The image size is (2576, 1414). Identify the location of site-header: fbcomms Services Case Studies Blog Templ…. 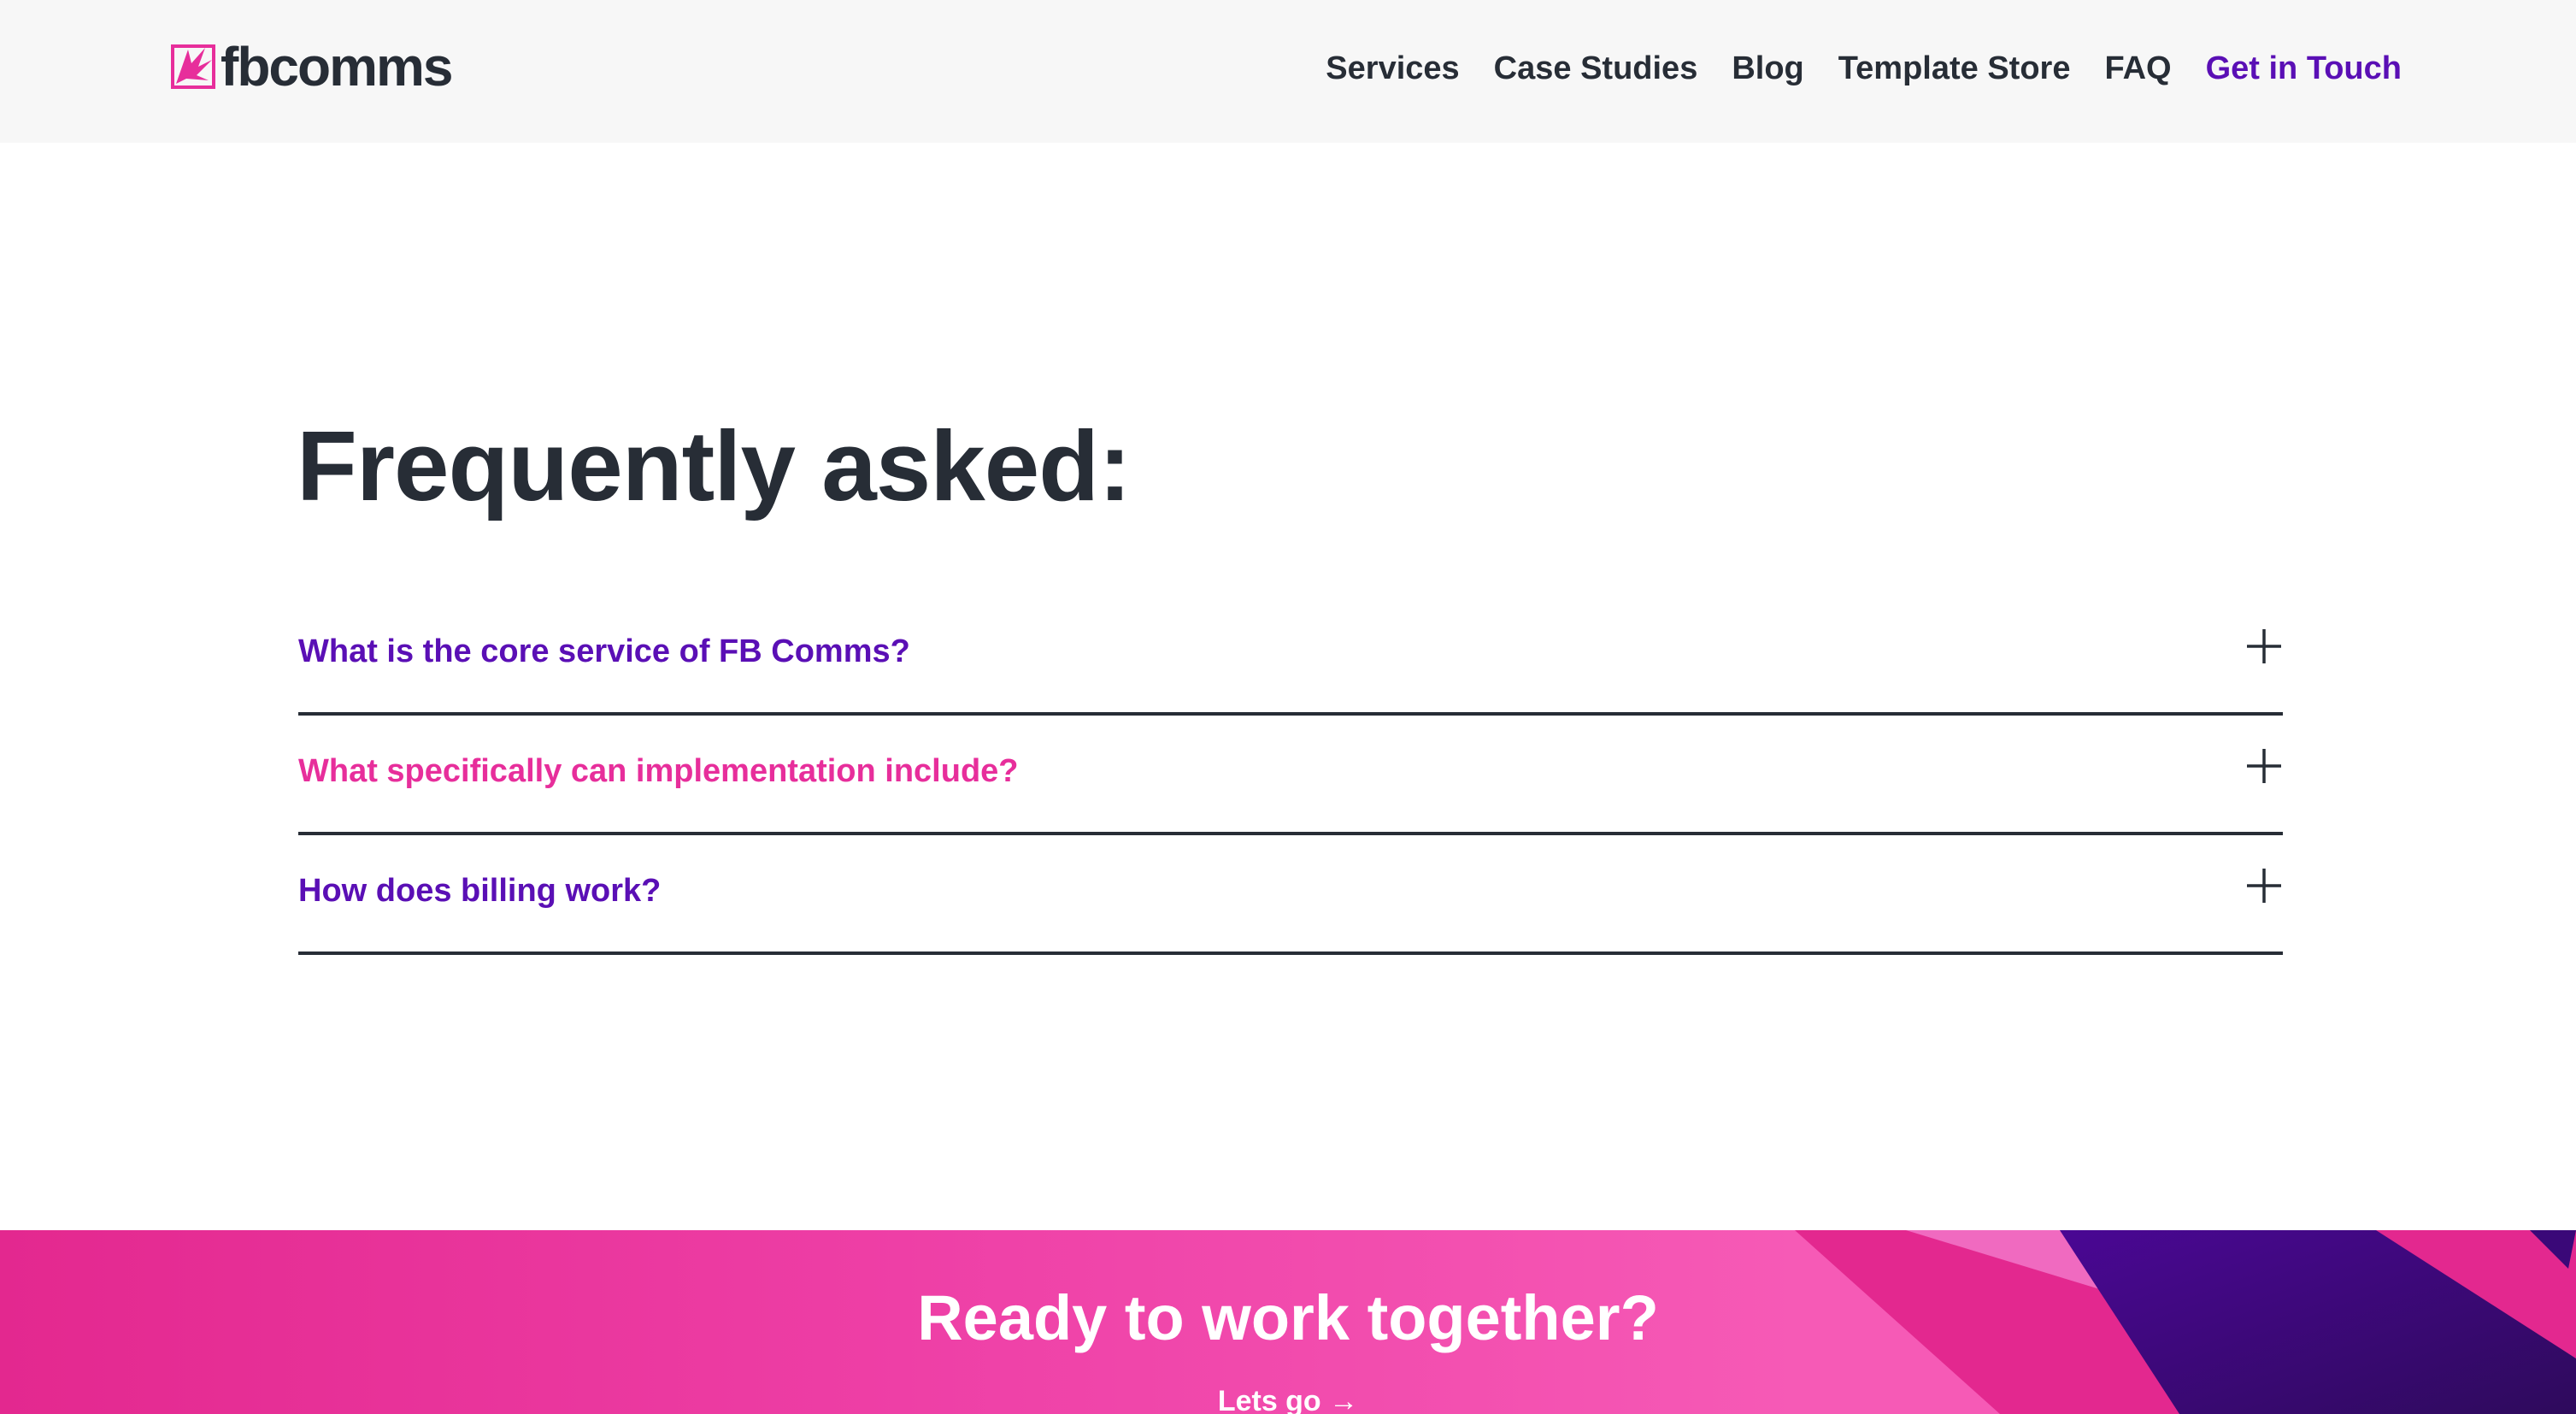
(1288, 72).